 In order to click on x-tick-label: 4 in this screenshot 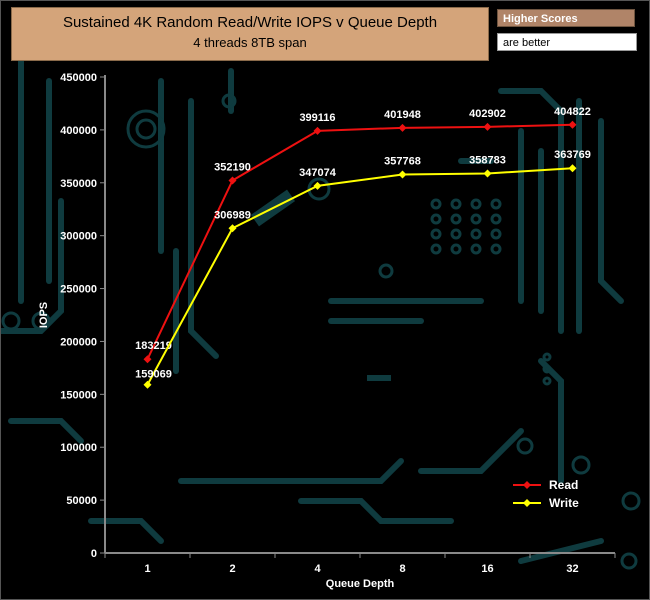, I will do `click(317, 569)`.